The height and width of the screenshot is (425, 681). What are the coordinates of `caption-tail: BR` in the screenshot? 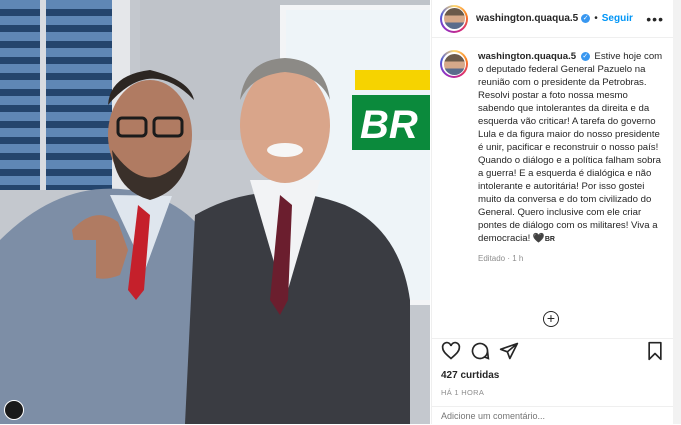 It's located at (549, 239).